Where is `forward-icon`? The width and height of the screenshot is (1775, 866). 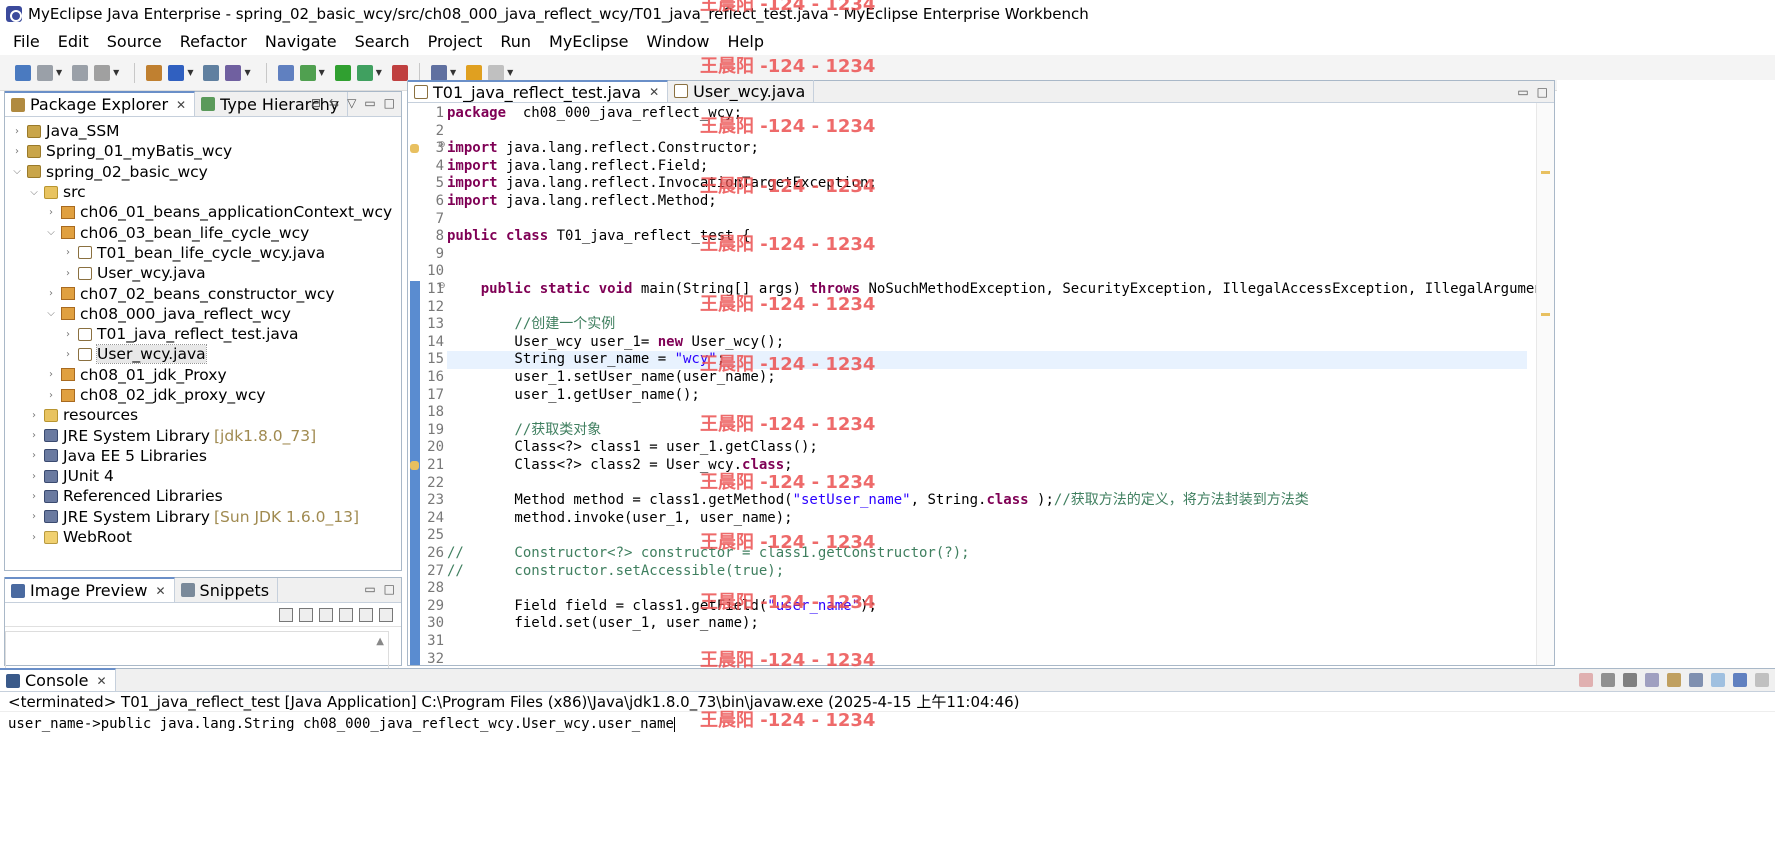 forward-icon is located at coordinates (496, 72).